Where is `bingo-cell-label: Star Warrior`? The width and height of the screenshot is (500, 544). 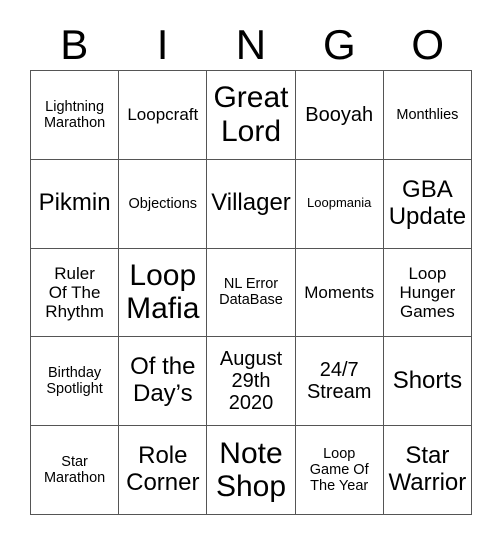
bingo-cell-label: Star Warrior is located at coordinates (427, 469).